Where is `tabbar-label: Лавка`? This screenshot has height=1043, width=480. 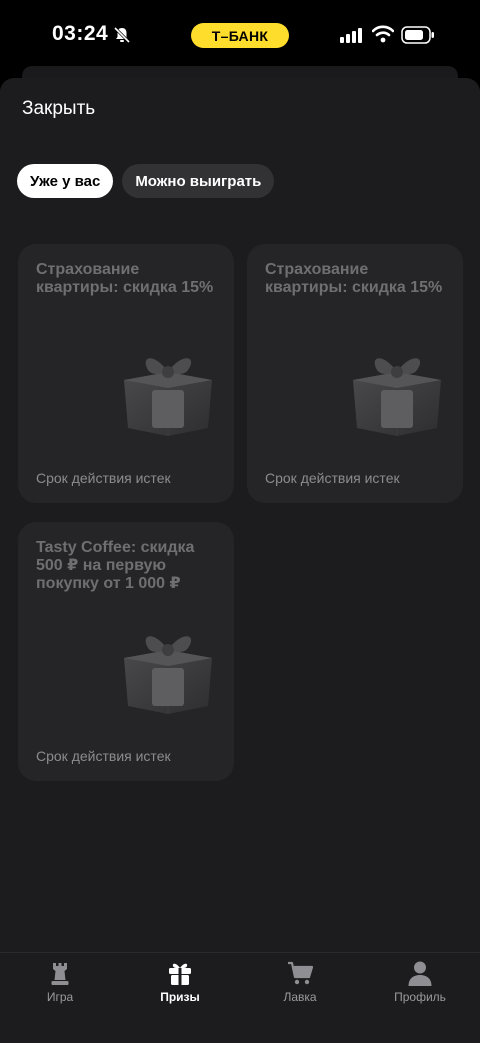 tabbar-label: Лавка is located at coordinates (300, 997).